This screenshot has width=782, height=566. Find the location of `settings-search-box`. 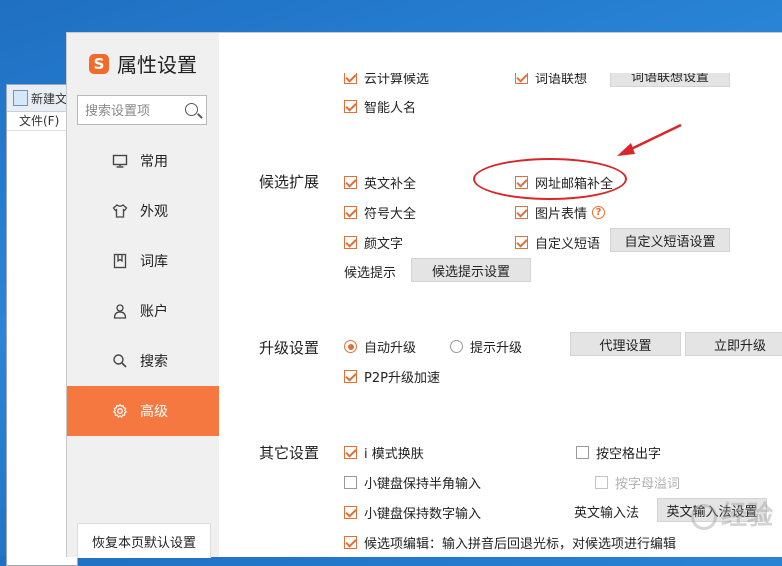

settings-search-box is located at coordinates (142, 110).